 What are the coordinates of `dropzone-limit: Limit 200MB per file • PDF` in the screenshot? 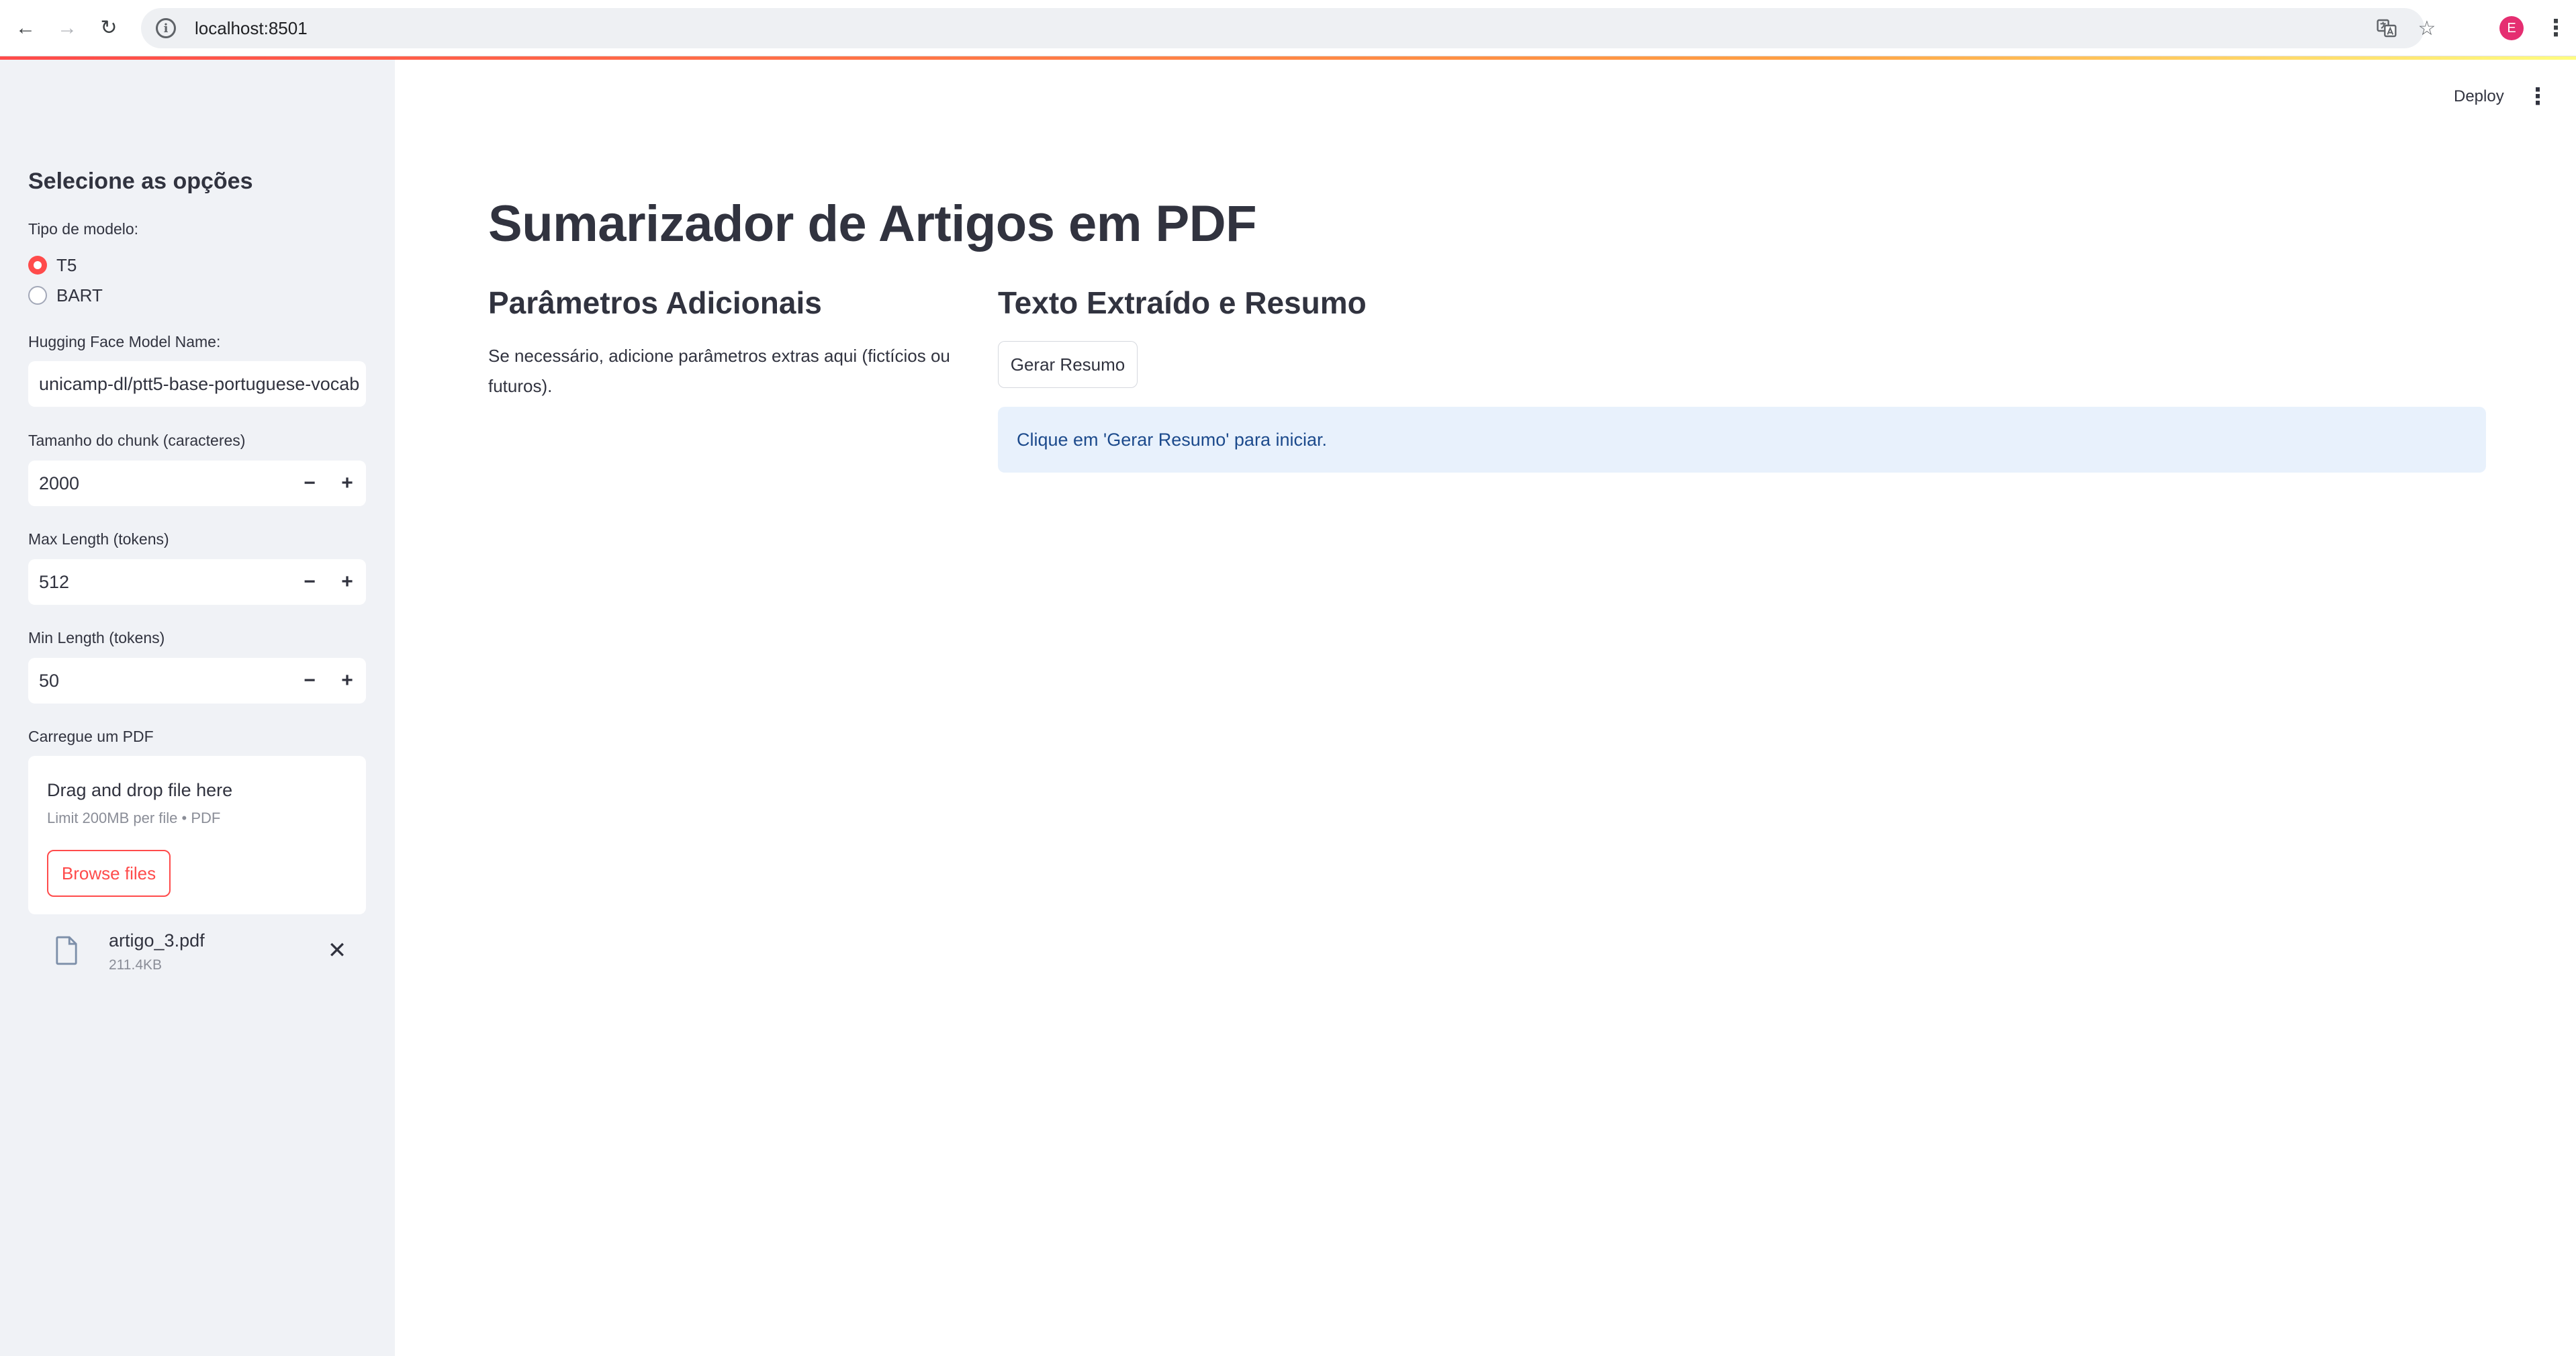 It's located at (134, 818).